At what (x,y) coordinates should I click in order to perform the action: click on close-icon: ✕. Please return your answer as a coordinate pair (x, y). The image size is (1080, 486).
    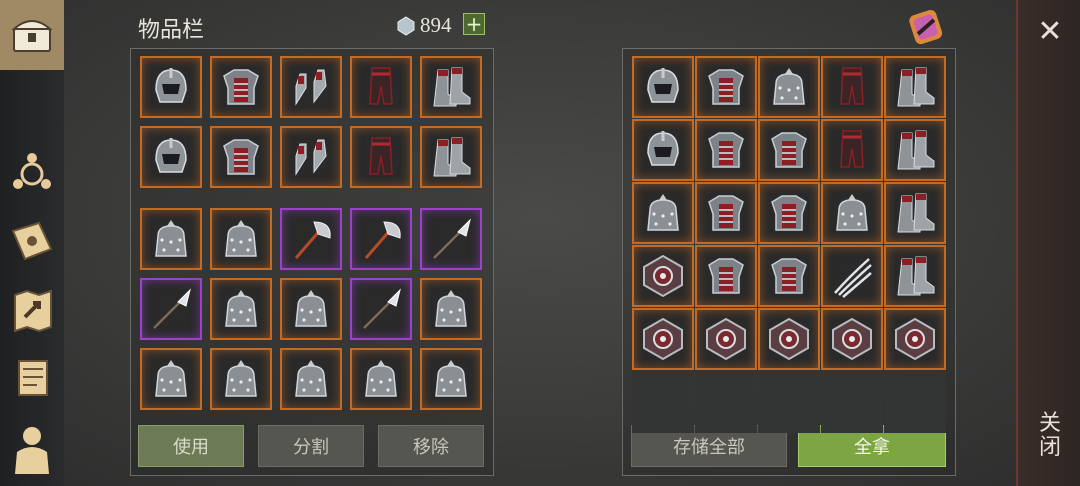
    Looking at the image, I should click on (1050, 32).